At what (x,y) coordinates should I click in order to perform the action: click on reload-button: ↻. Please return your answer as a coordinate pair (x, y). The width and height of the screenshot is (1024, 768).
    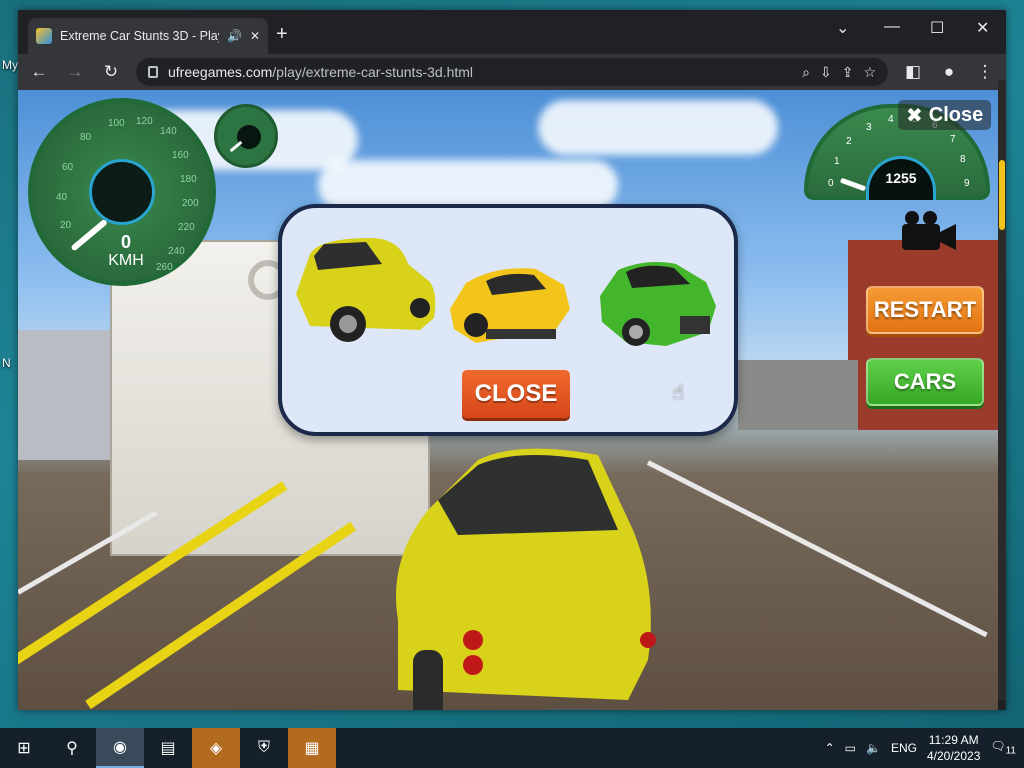
    Looking at the image, I should click on (111, 72).